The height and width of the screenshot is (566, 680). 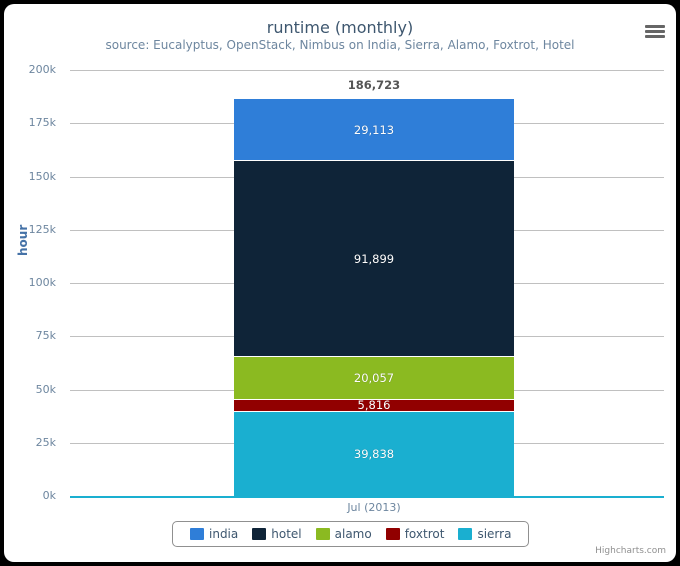 I want to click on stack-segment-sierra: 39,838, so click(x=374, y=453).